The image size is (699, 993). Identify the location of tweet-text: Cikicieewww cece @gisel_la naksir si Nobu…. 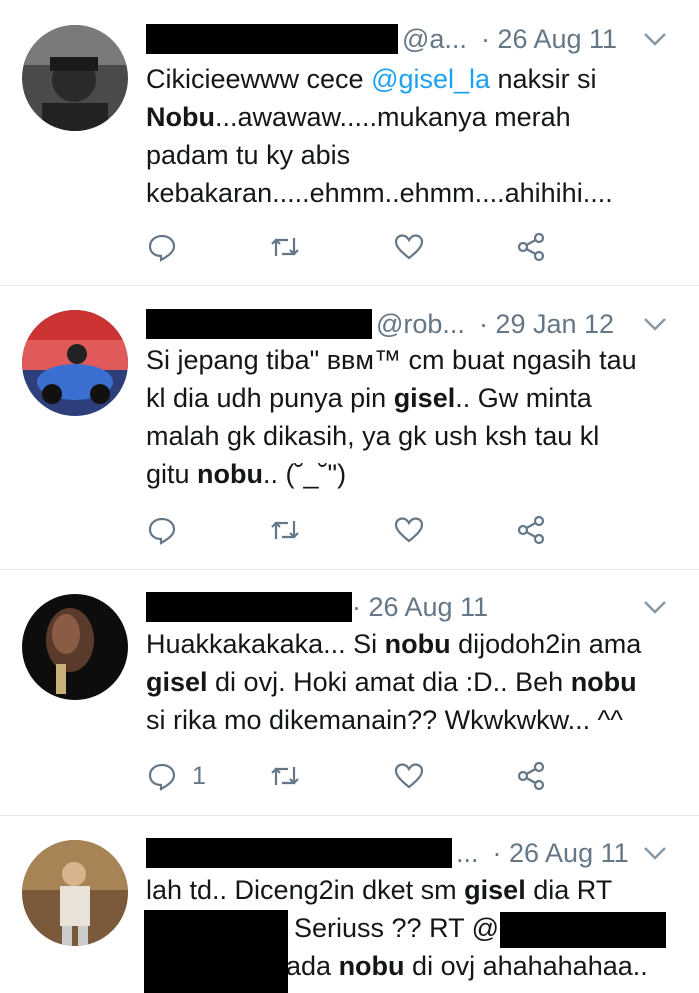
(408, 136).